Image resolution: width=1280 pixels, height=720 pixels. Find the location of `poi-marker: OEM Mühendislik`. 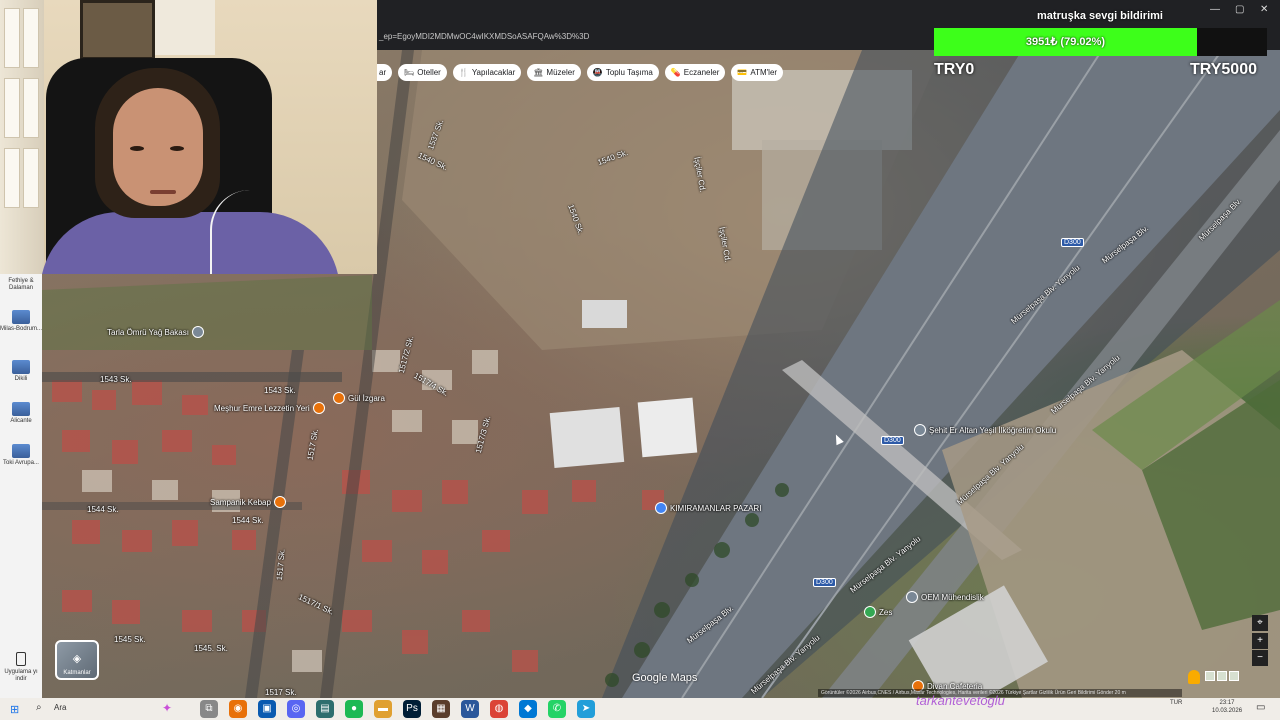

poi-marker: OEM Mühendislik is located at coordinates (945, 597).